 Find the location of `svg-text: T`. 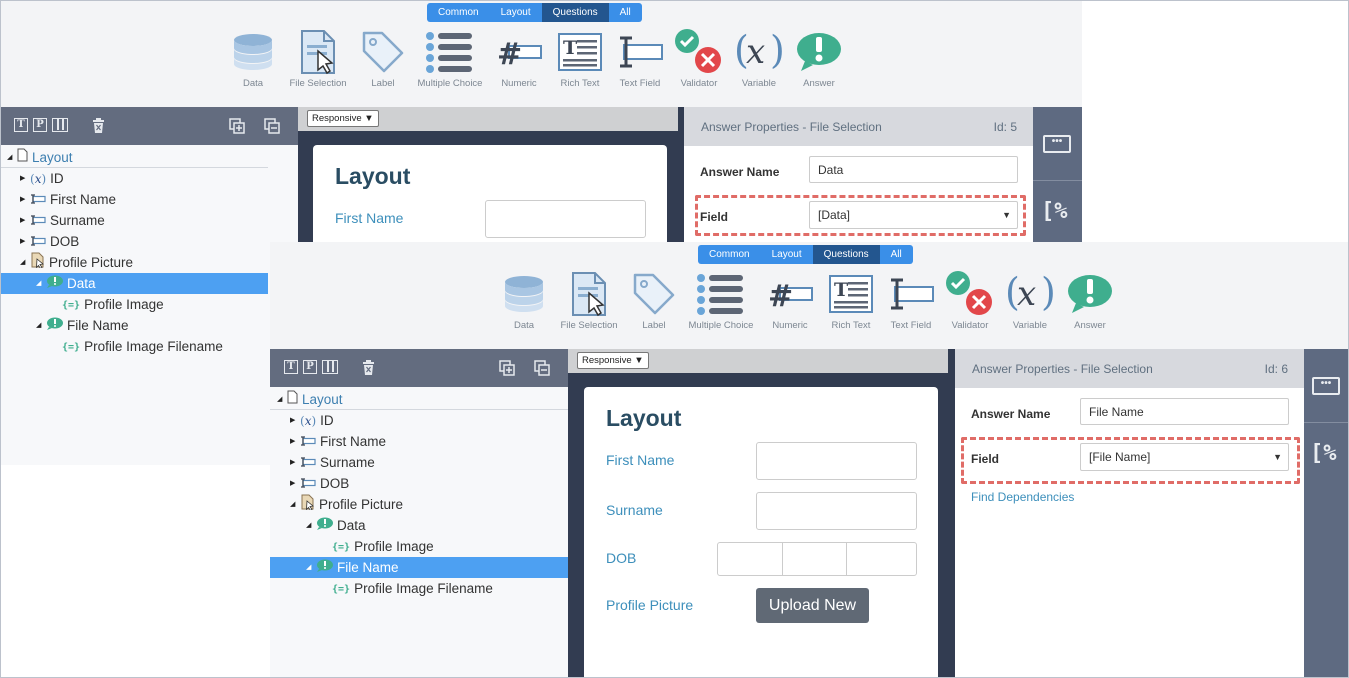

svg-text: T is located at coordinates (570, 48).